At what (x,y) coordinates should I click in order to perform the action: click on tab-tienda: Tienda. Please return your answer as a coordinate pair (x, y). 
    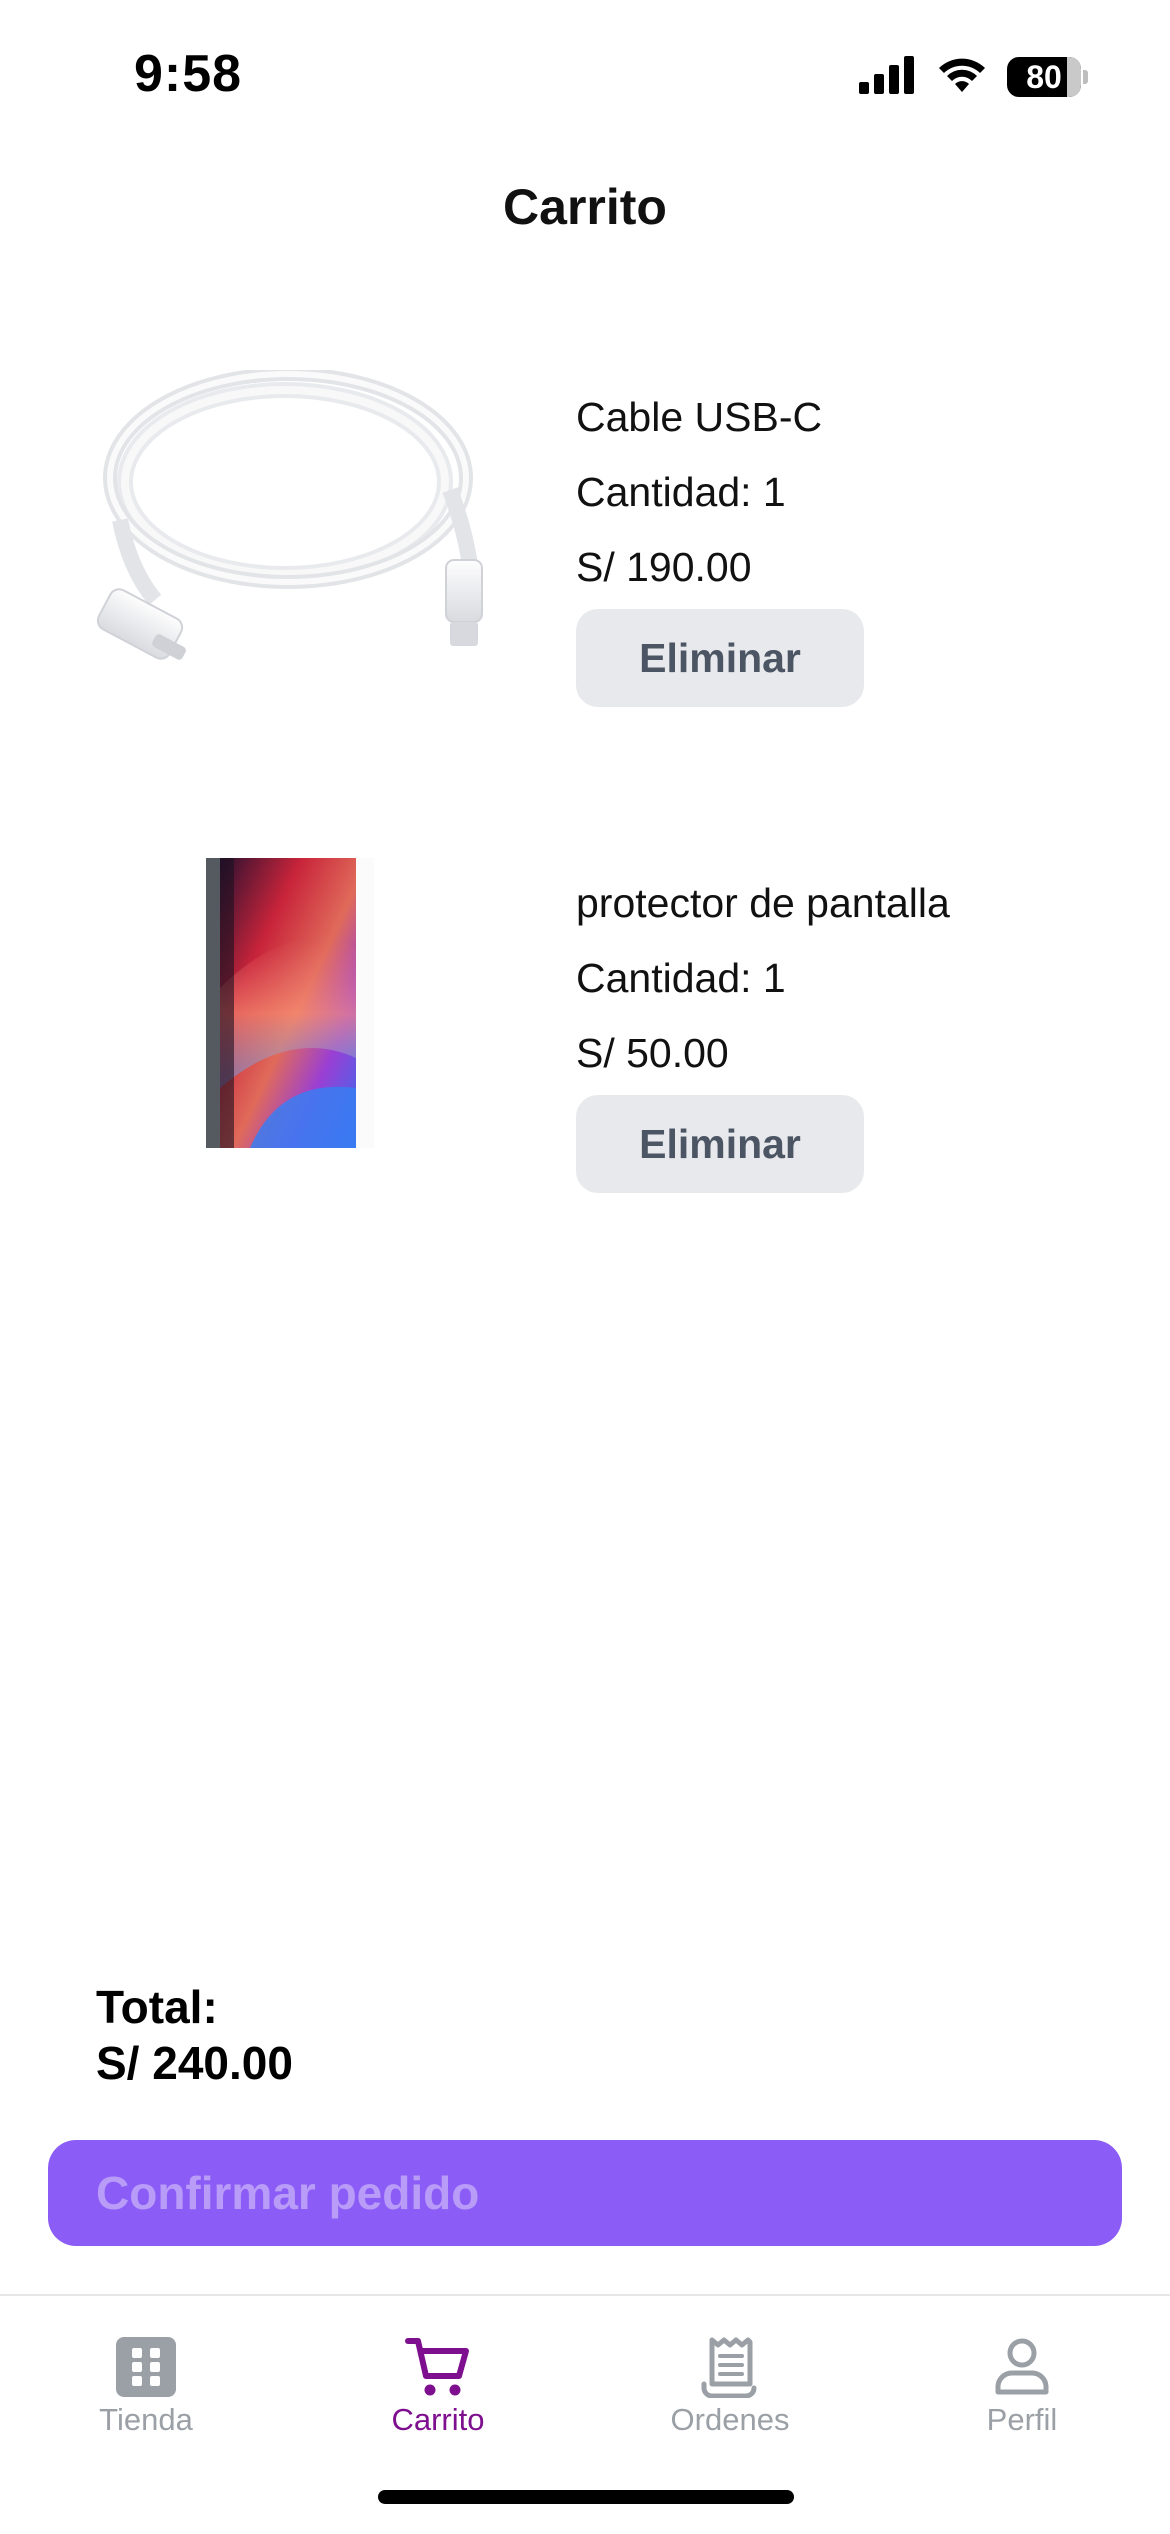
    Looking at the image, I should click on (146, 2387).